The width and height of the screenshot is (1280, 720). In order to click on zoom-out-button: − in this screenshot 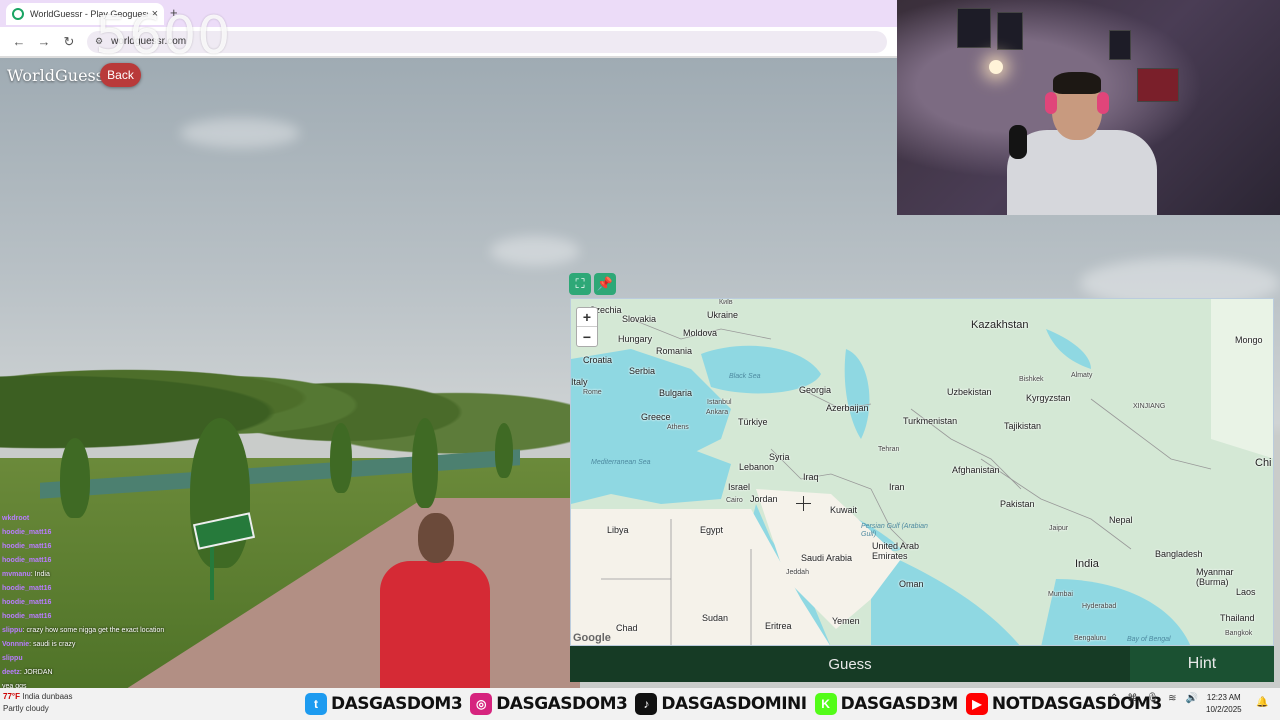, I will do `click(587, 336)`.